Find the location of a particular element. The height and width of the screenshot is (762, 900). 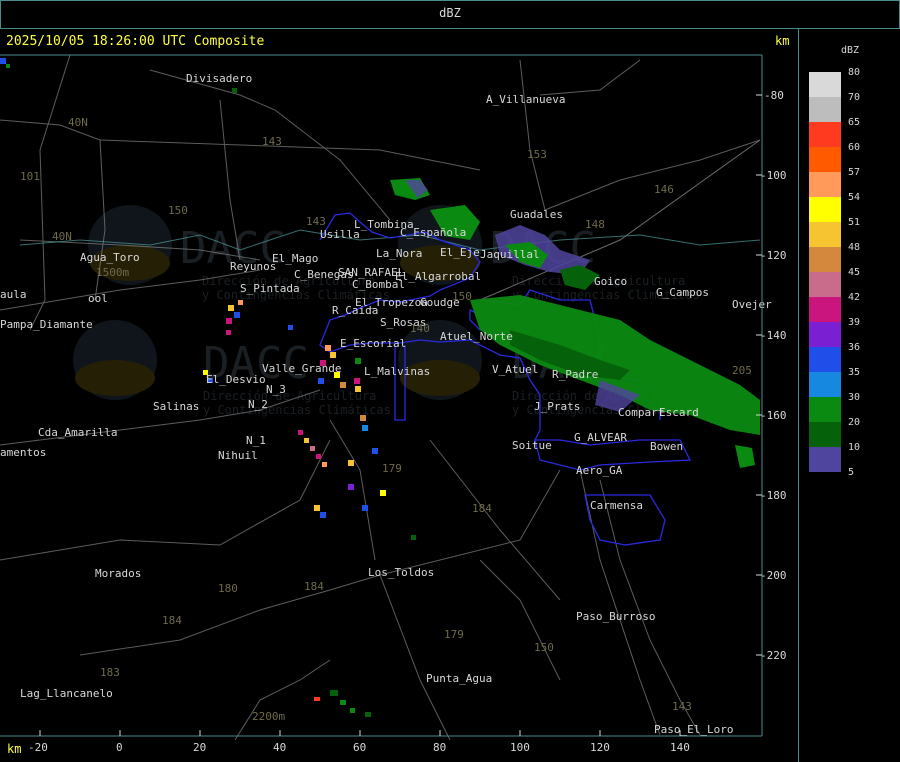

place-label: Escard is located at coordinates (679, 412).